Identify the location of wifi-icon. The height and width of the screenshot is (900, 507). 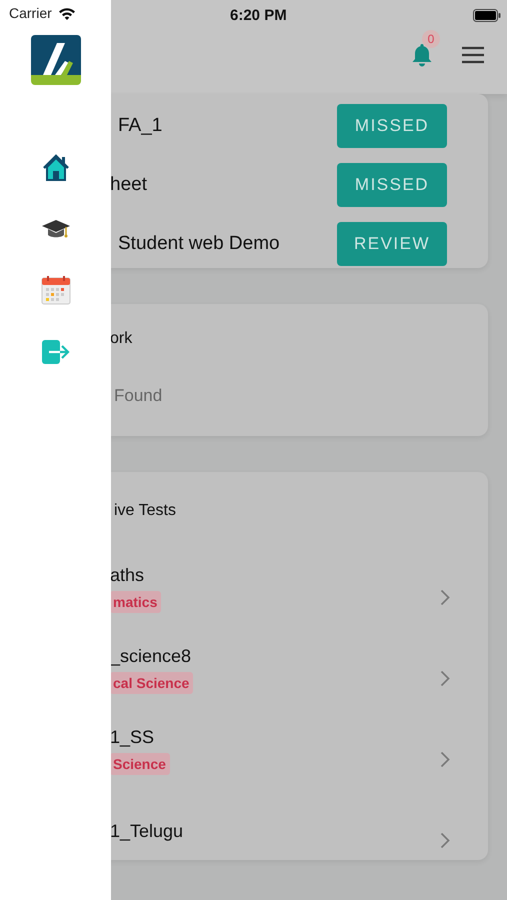
(67, 13).